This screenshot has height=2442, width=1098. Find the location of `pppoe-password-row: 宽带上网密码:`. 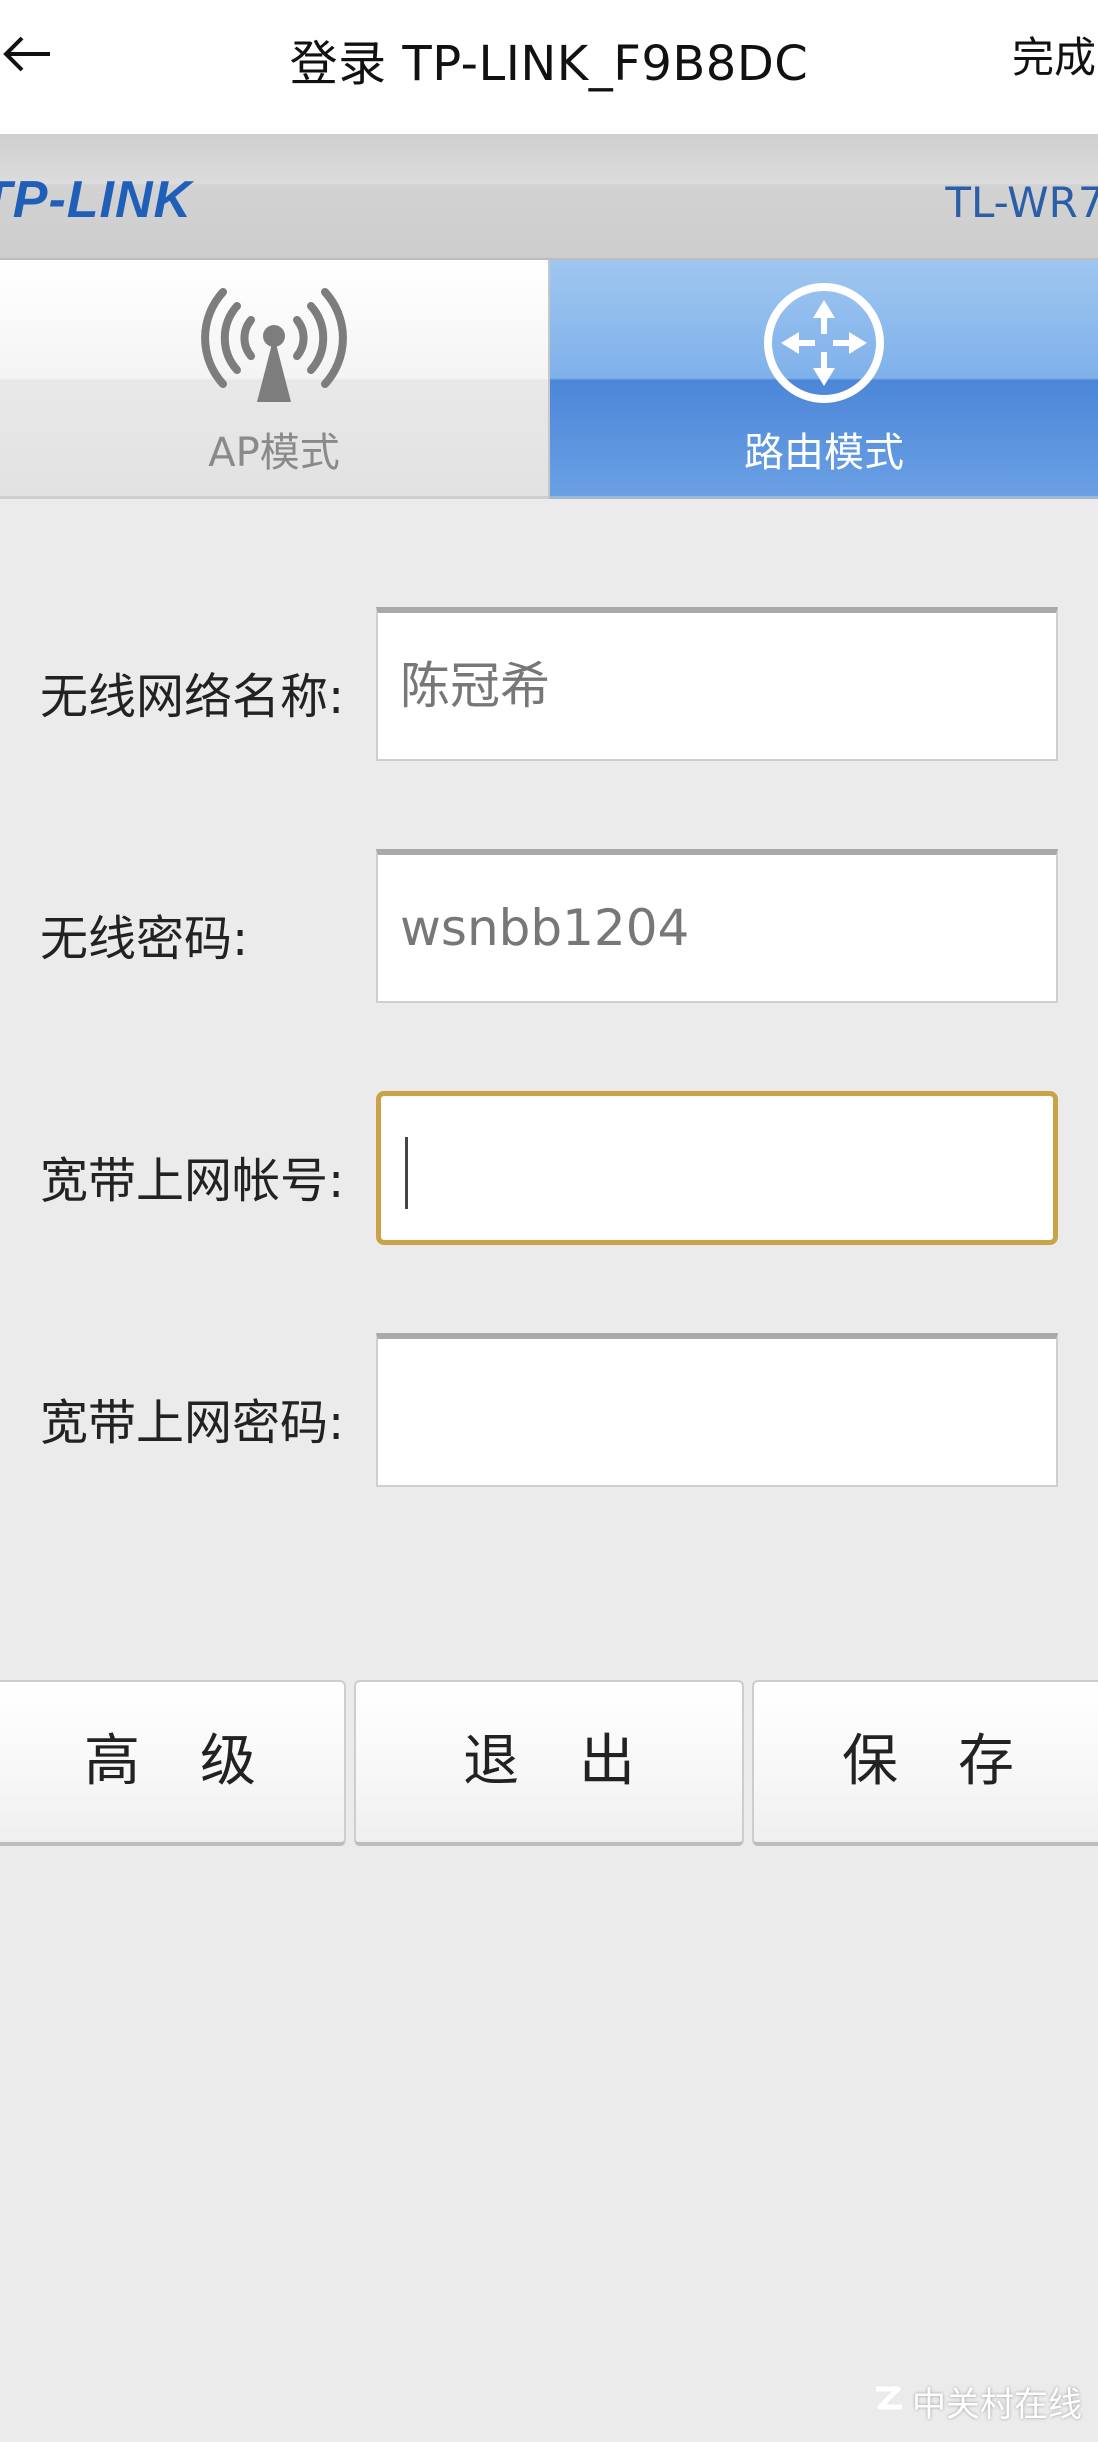

pppoe-password-row: 宽带上网密码: is located at coordinates (549, 1412).